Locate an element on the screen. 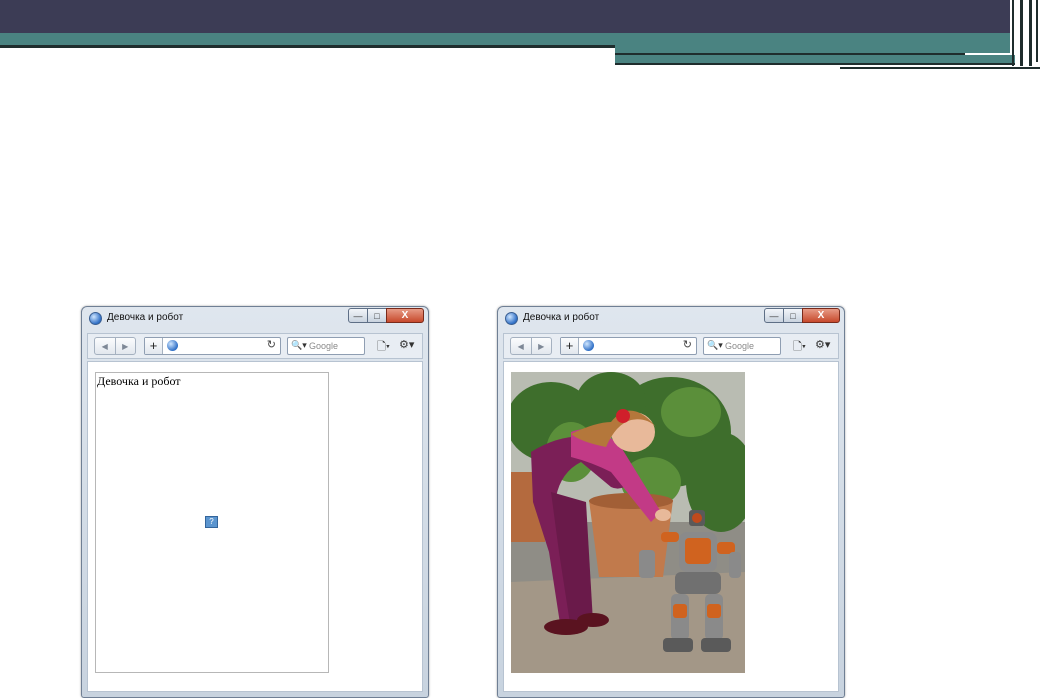 Image resolution: width=1040 pixels, height=698 pixels. photo-illustration is located at coordinates (628, 522).